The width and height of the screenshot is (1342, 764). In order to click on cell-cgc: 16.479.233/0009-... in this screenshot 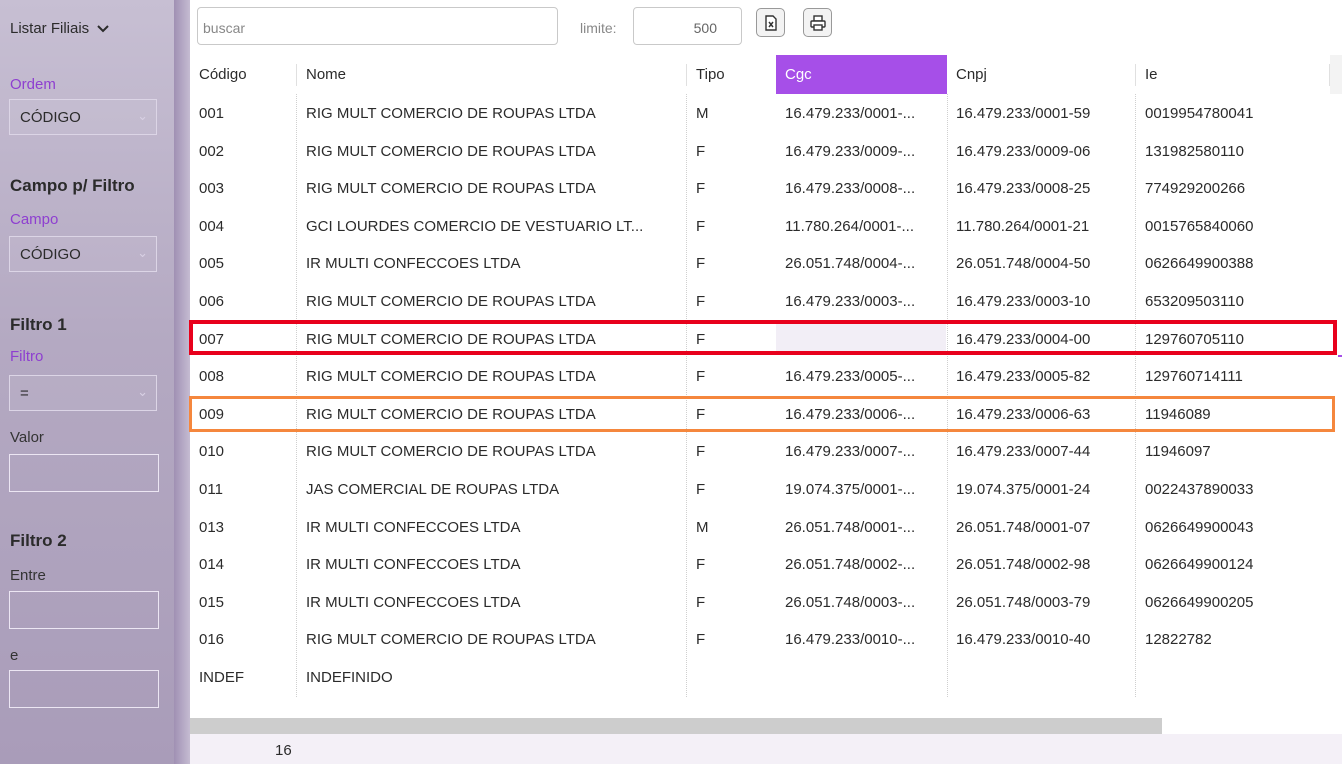, I will do `click(861, 151)`.